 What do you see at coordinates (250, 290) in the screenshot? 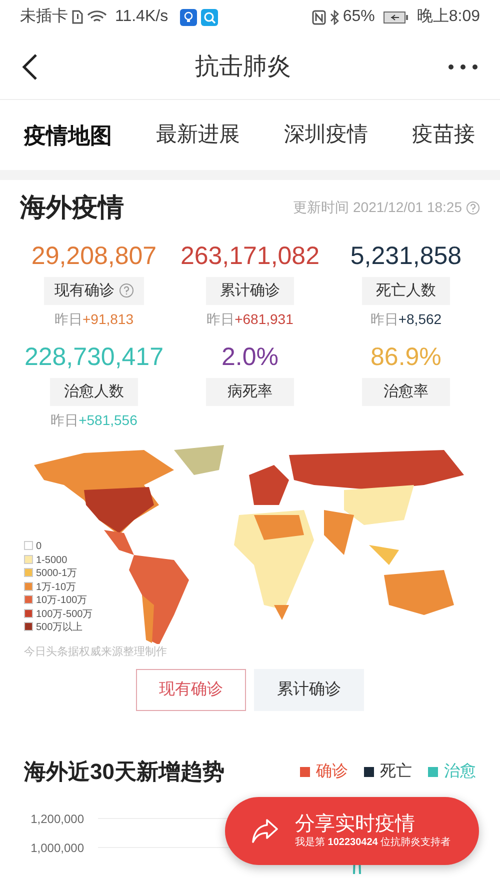
I see `stat-label: 累计确诊` at bounding box center [250, 290].